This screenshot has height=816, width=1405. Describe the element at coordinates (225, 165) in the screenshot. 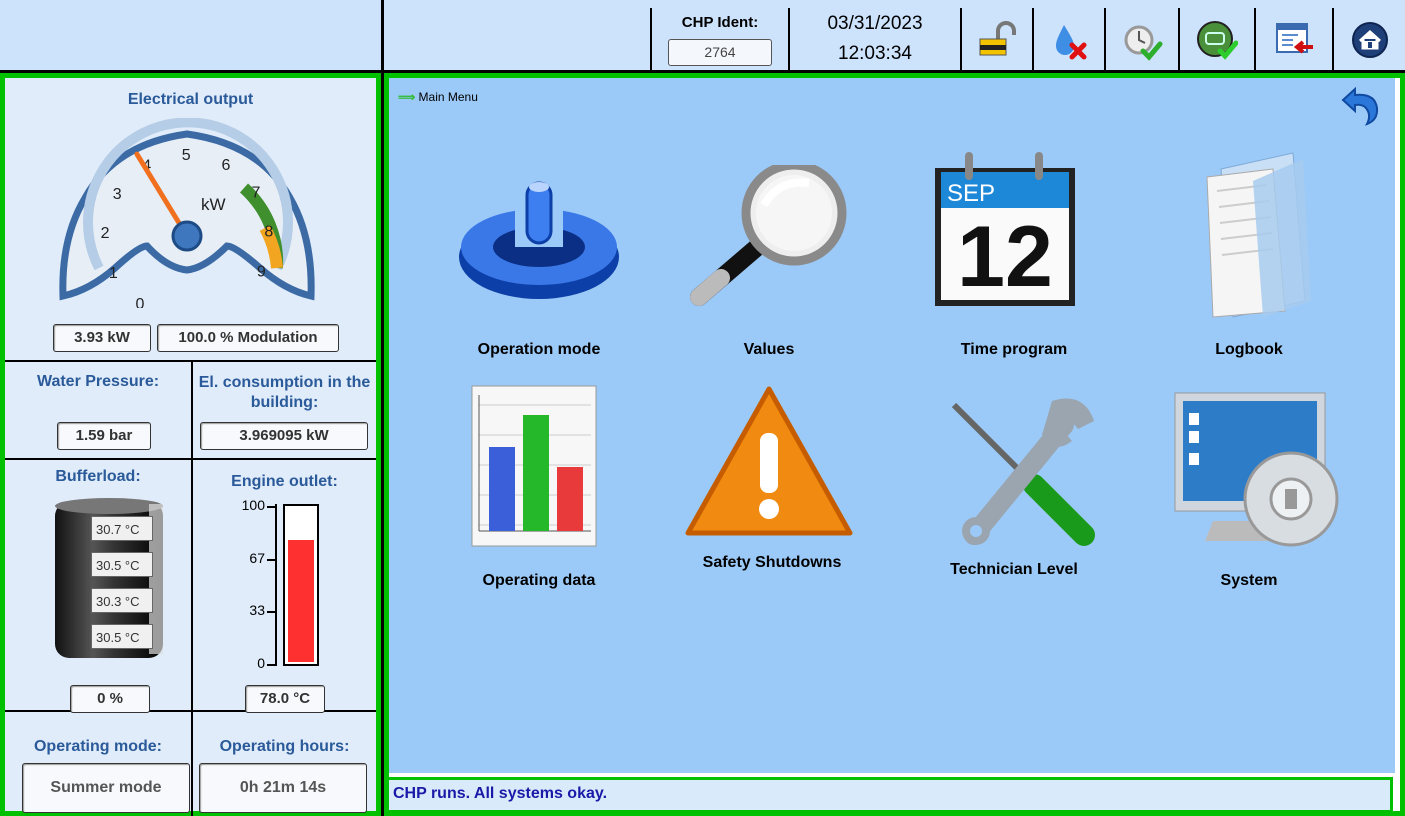

I see `gauge-tick-label: 6` at that location.